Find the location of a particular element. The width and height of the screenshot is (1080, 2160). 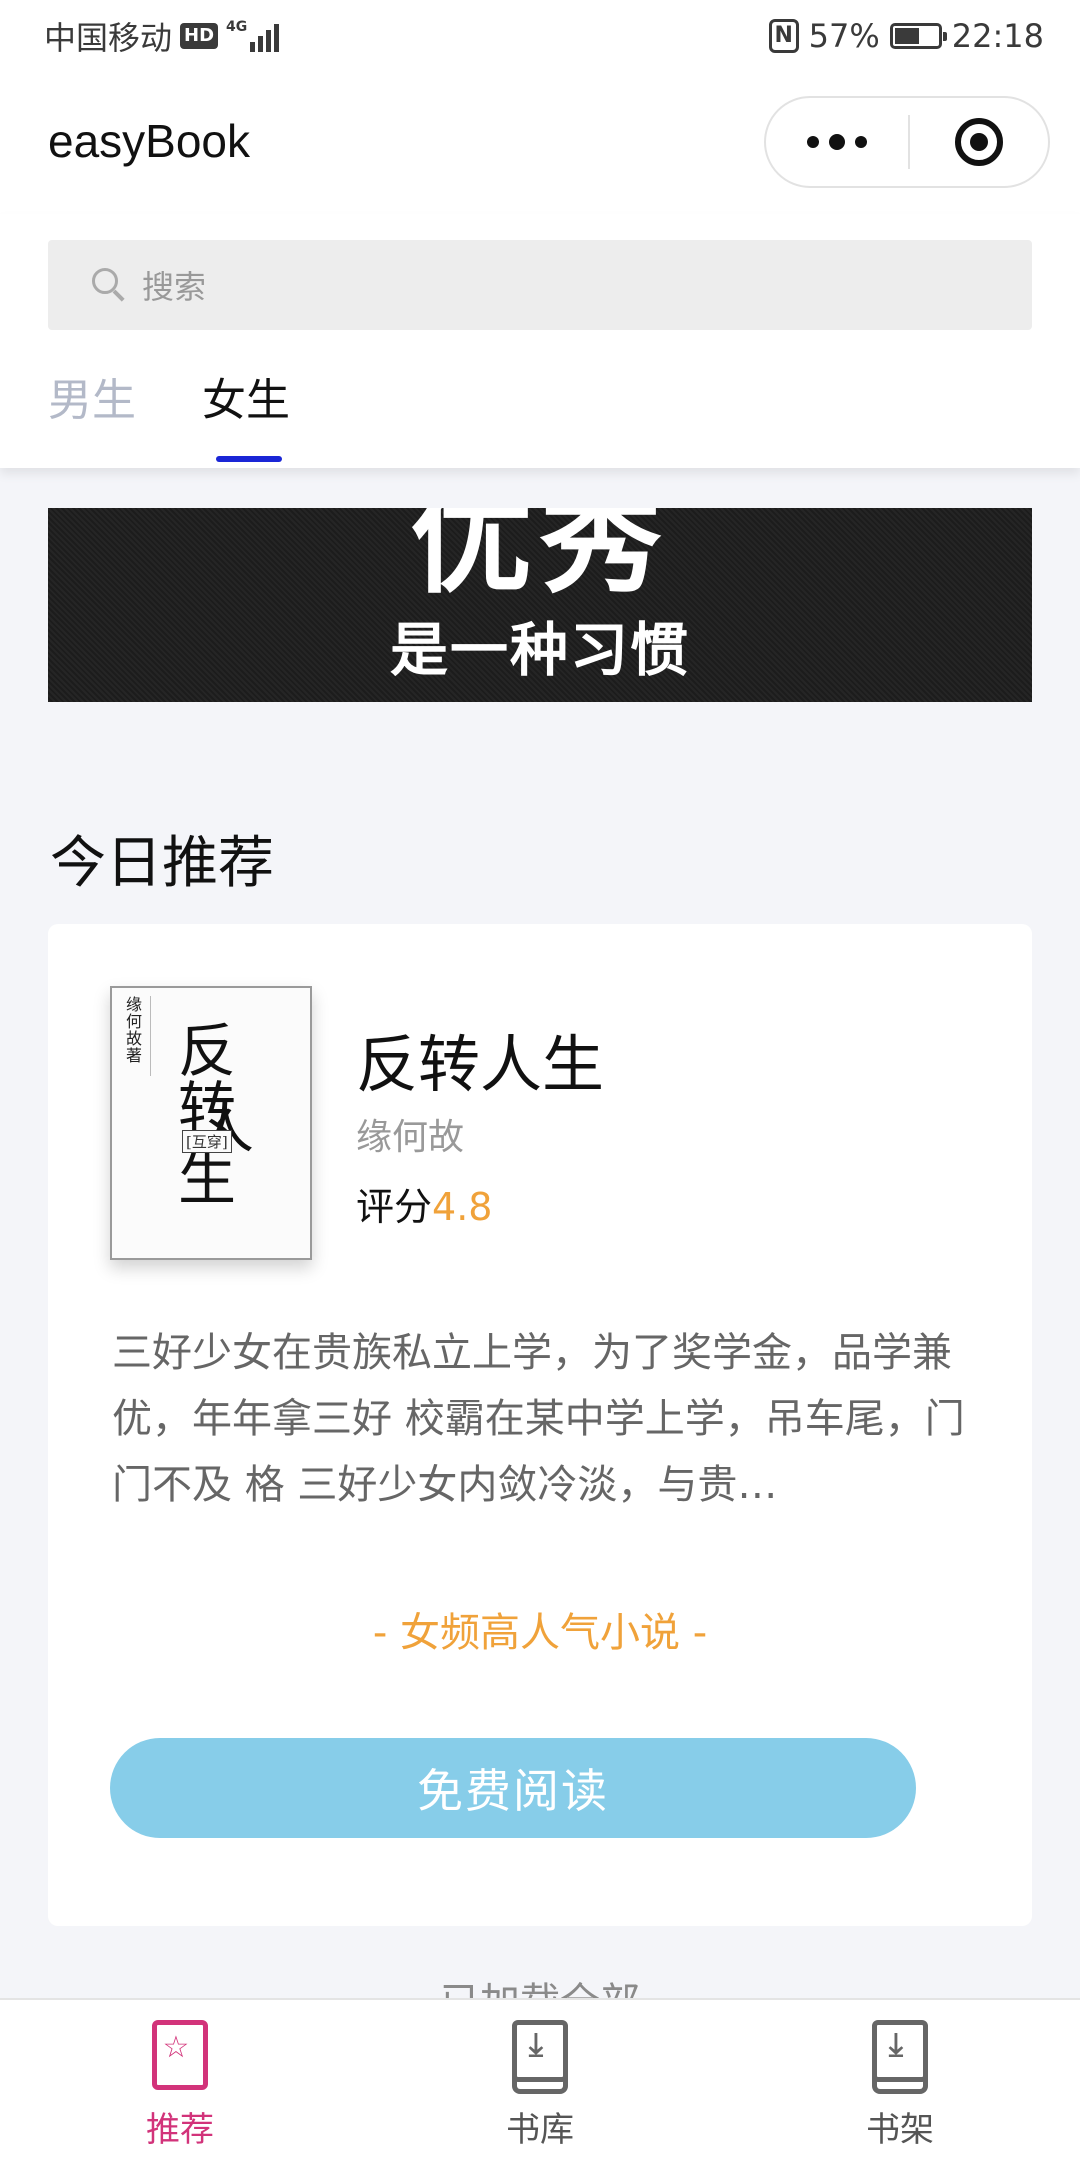

tab-male: 男生 is located at coordinates (92, 416).